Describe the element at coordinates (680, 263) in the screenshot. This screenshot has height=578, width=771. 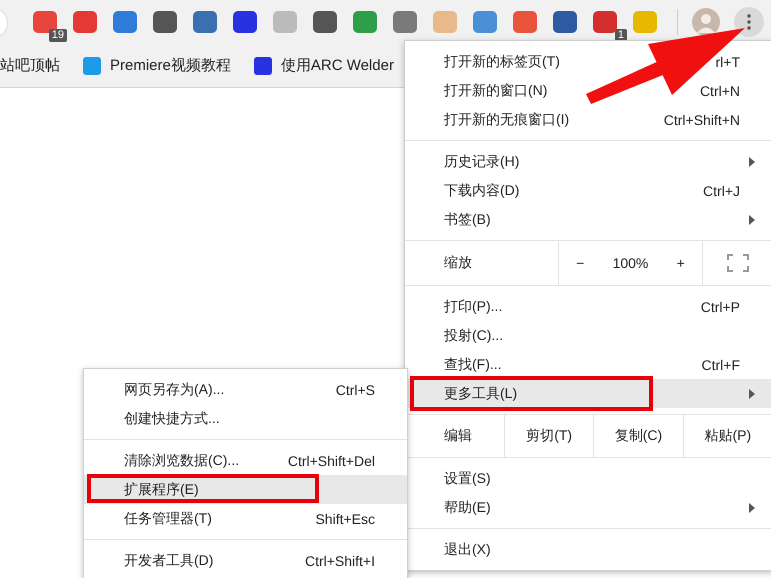
I see `zoom-in-button: +` at that location.